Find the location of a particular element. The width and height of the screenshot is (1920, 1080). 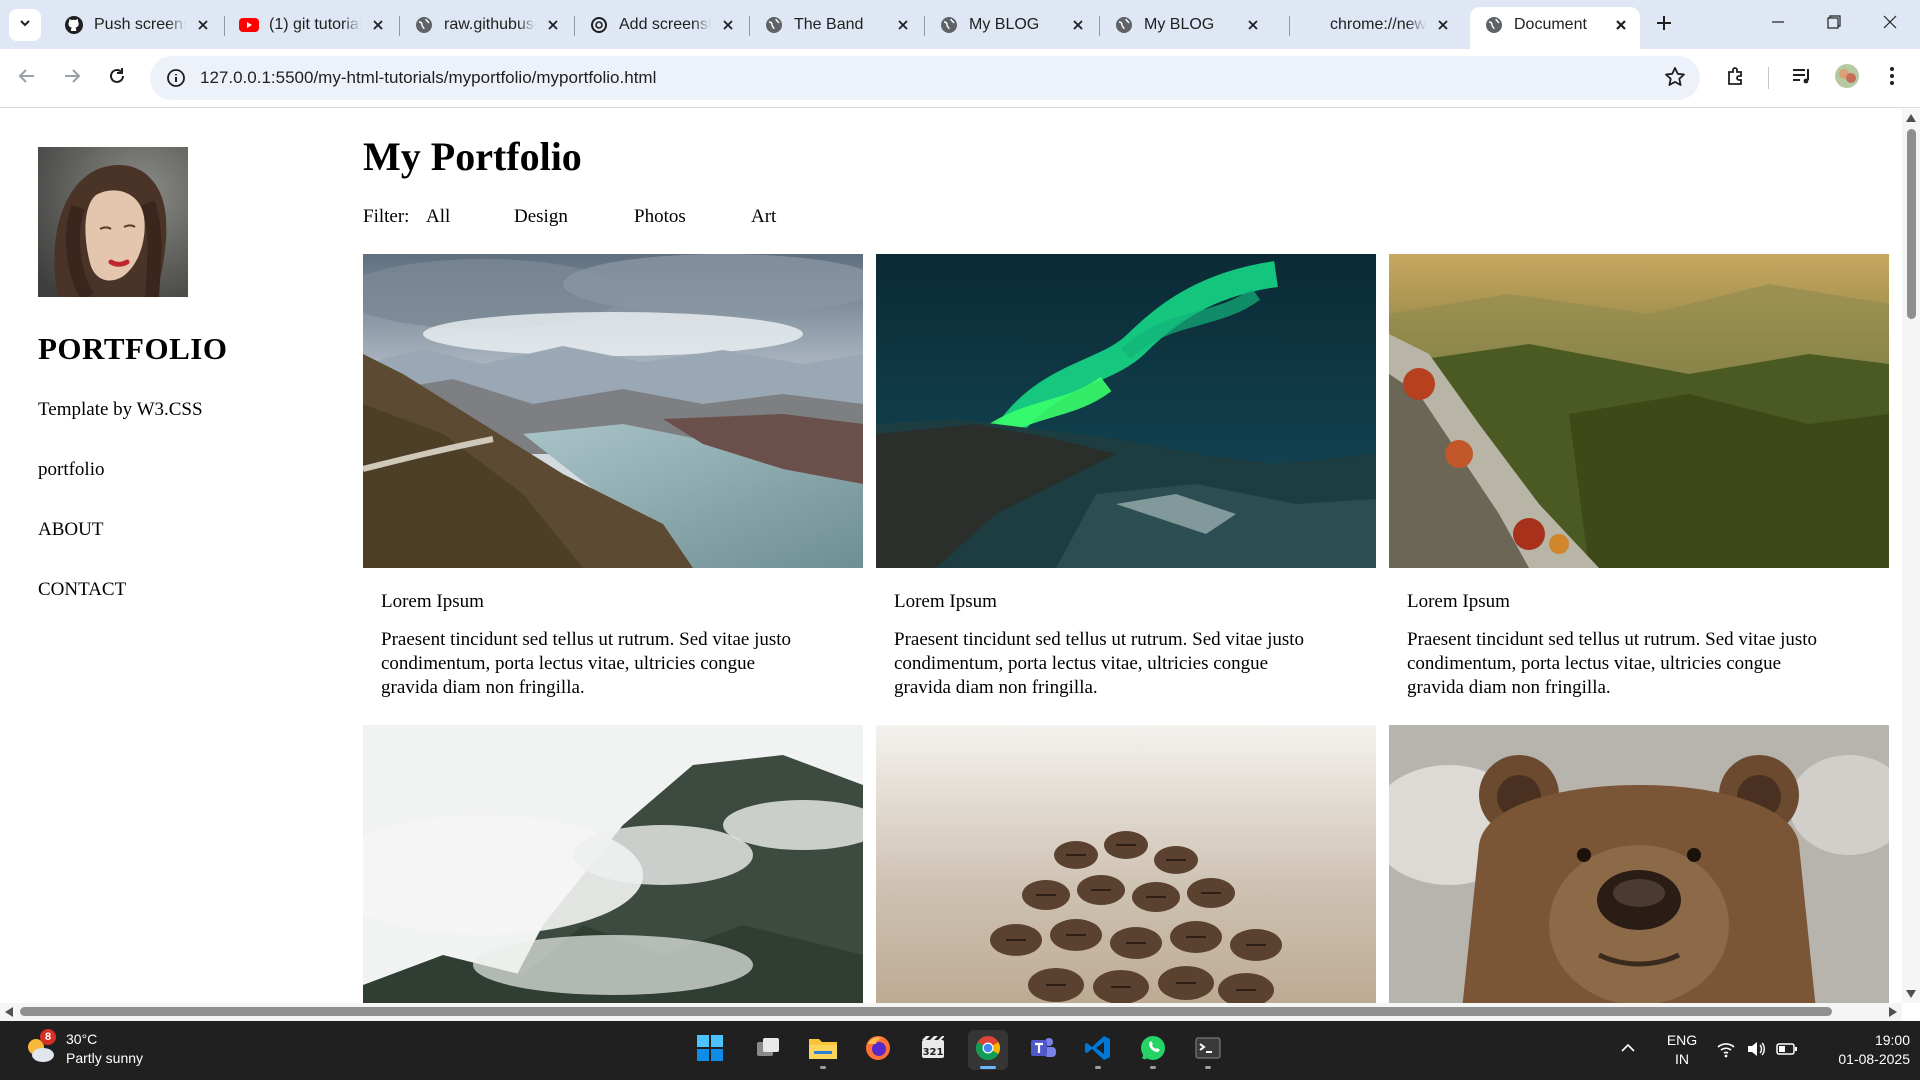

taskbar-teams is located at coordinates (1043, 1050).